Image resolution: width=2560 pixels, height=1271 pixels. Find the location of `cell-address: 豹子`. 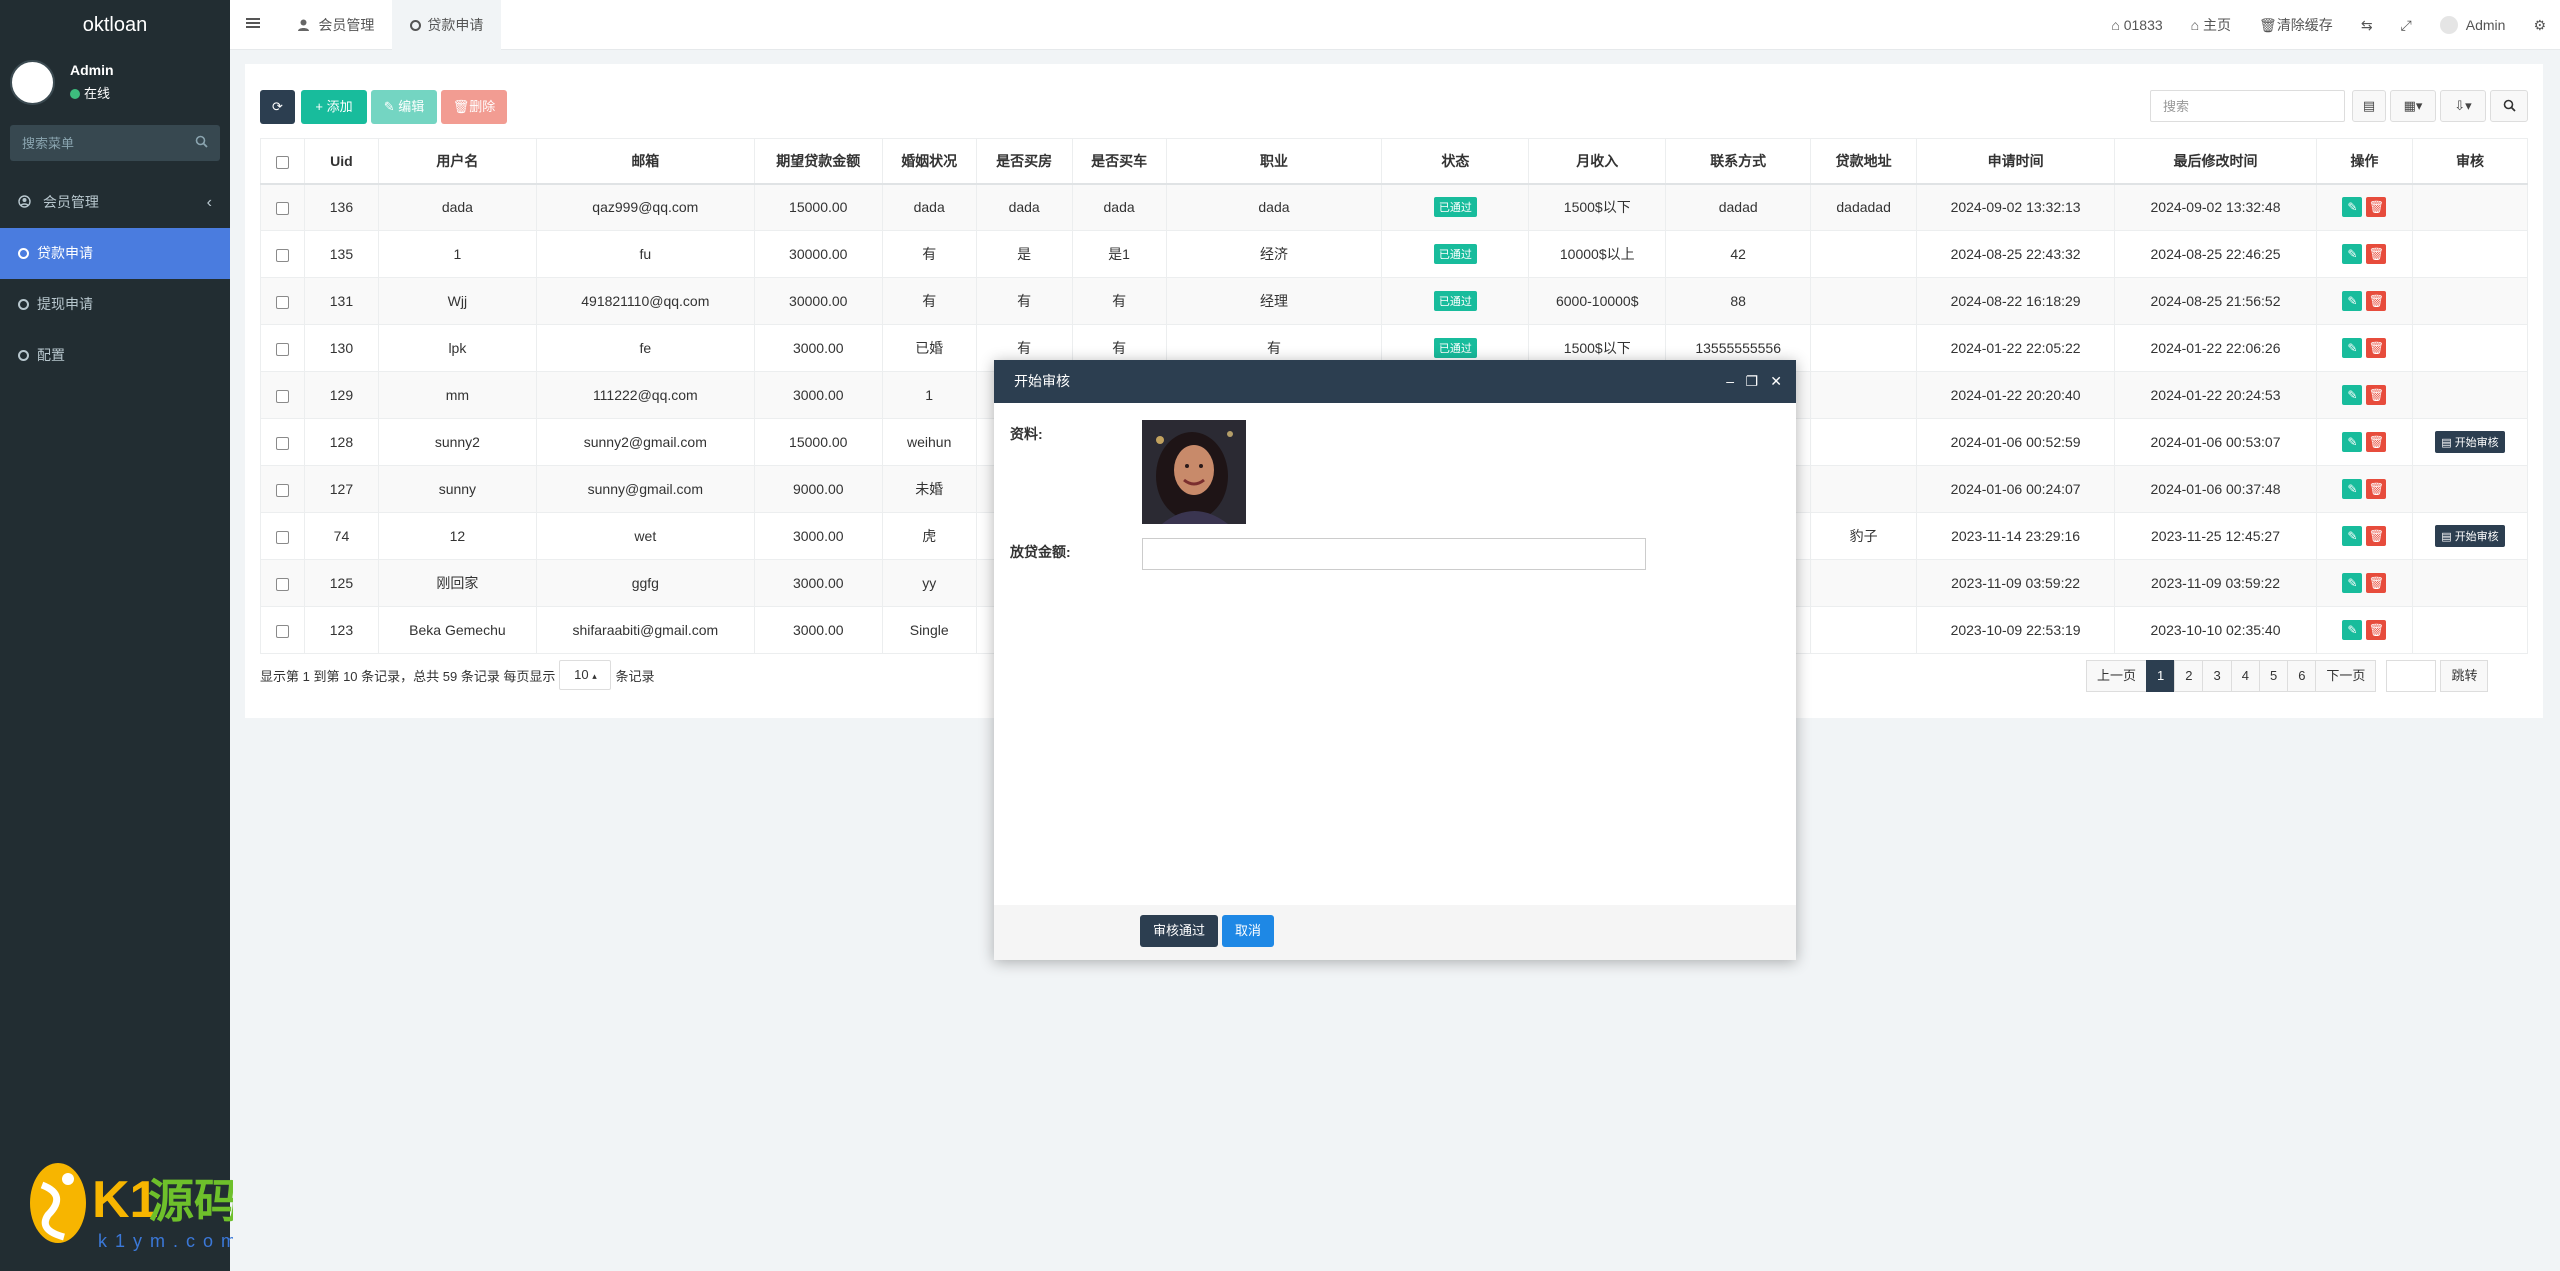

cell-address: 豹子 is located at coordinates (1864, 536).